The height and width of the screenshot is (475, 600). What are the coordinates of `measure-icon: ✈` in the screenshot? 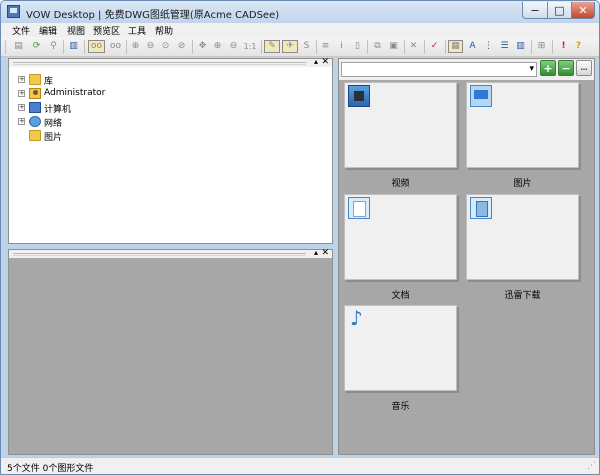 It's located at (290, 46).